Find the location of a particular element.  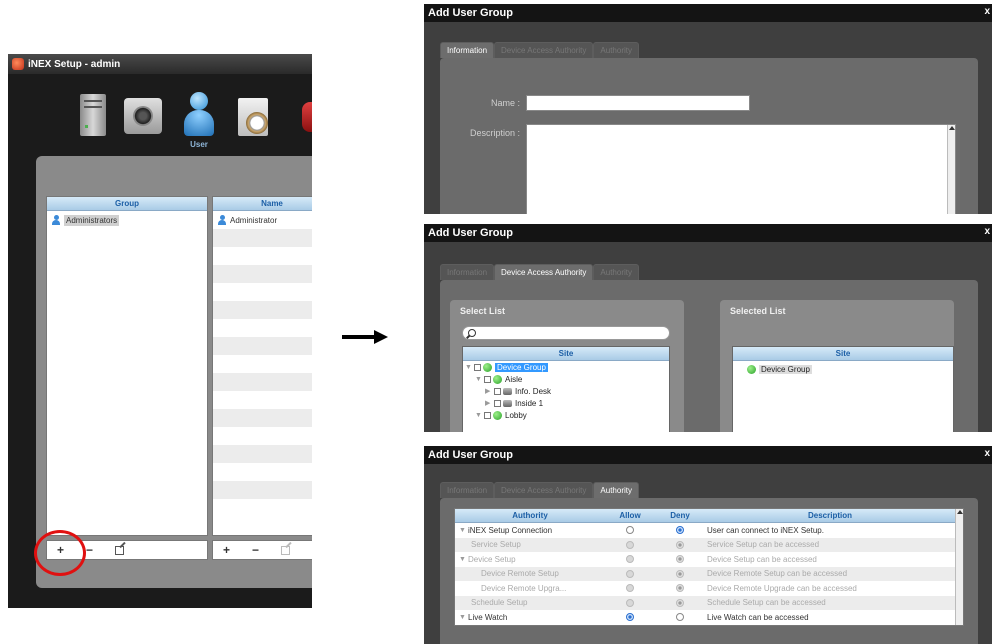

description-field is located at coordinates (741, 169).